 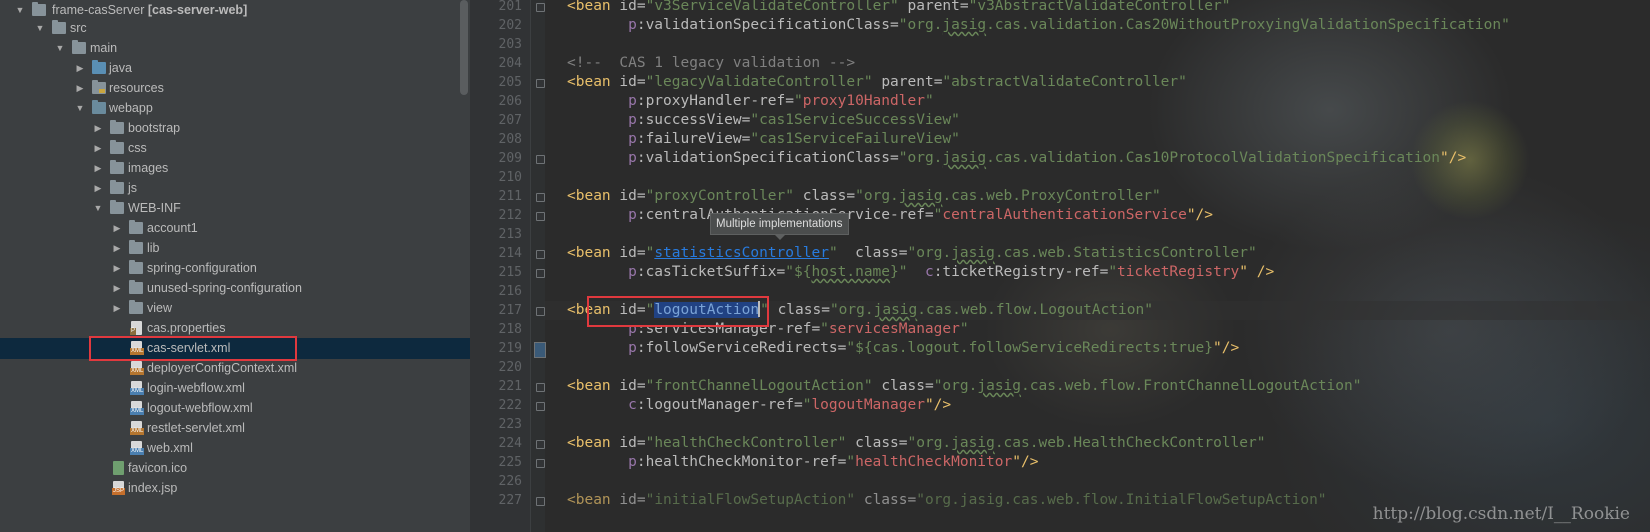 What do you see at coordinates (510, 367) in the screenshot?
I see `line-number: 220` at bounding box center [510, 367].